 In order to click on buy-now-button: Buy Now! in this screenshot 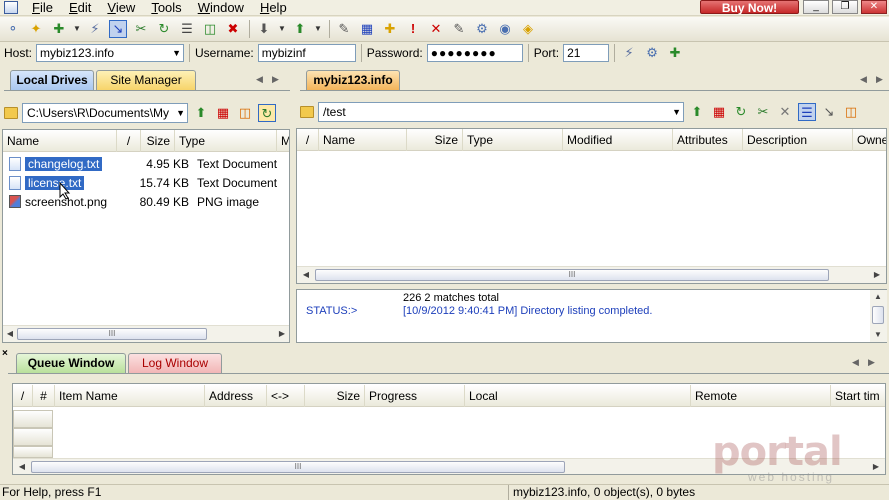, I will do `click(749, 7)`.